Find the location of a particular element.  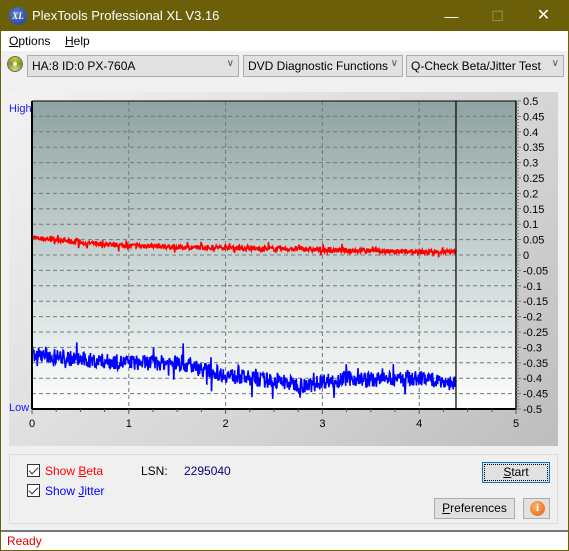

menu-options-rest: ptions is located at coordinates (34, 41).